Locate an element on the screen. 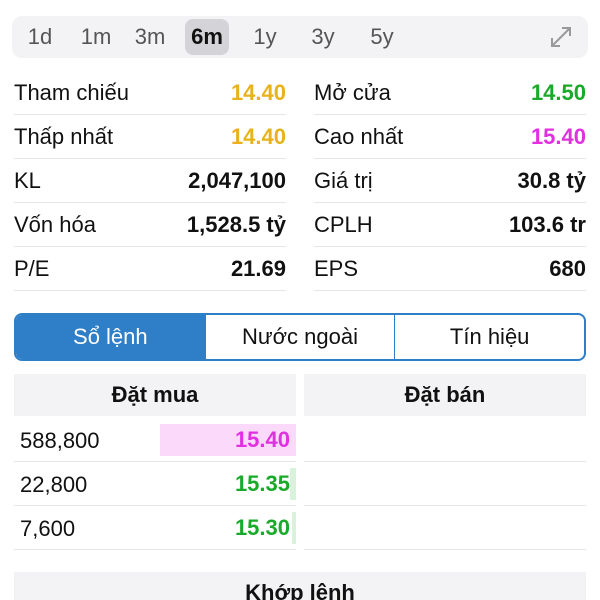  tab-signals: Tín hiệu is located at coordinates (489, 337).